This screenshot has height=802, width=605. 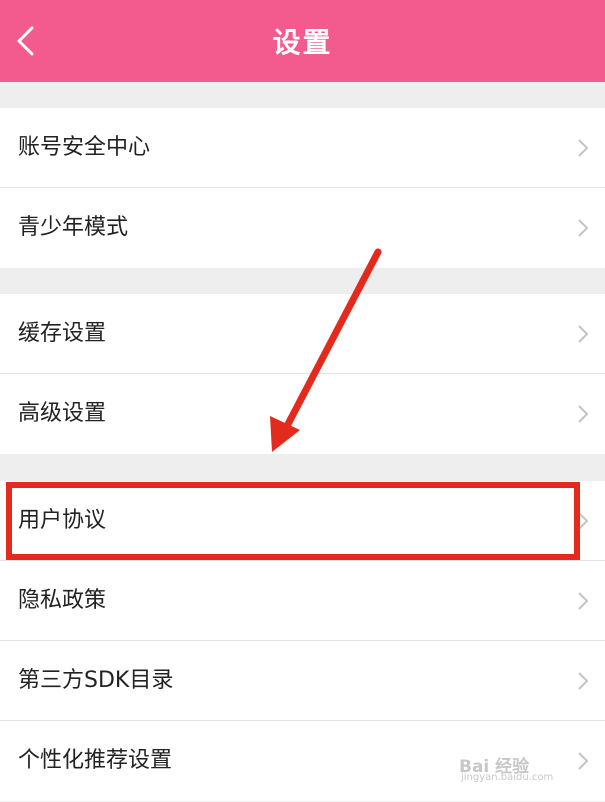 What do you see at coordinates (302, 414) in the screenshot?
I see `settings-row-advanced: 高级设置` at bounding box center [302, 414].